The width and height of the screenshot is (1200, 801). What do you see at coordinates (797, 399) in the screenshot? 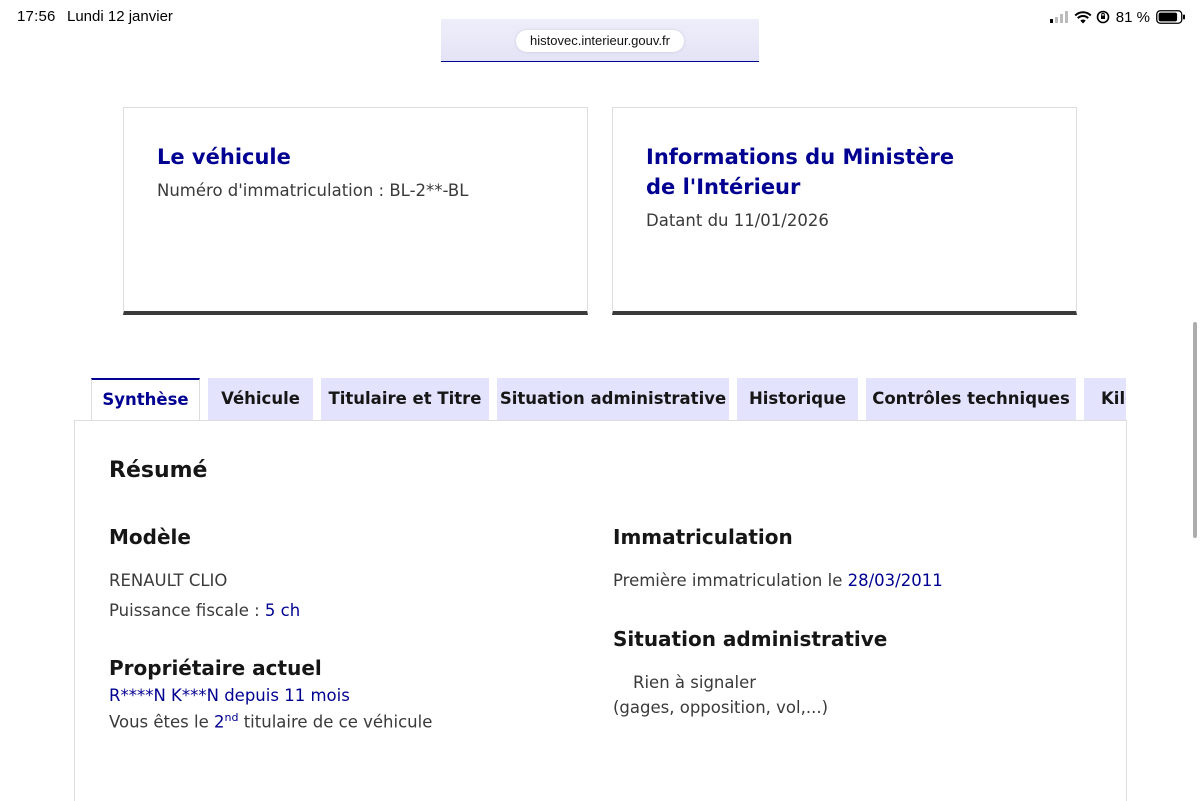
I see `tab-historique: Historique` at bounding box center [797, 399].